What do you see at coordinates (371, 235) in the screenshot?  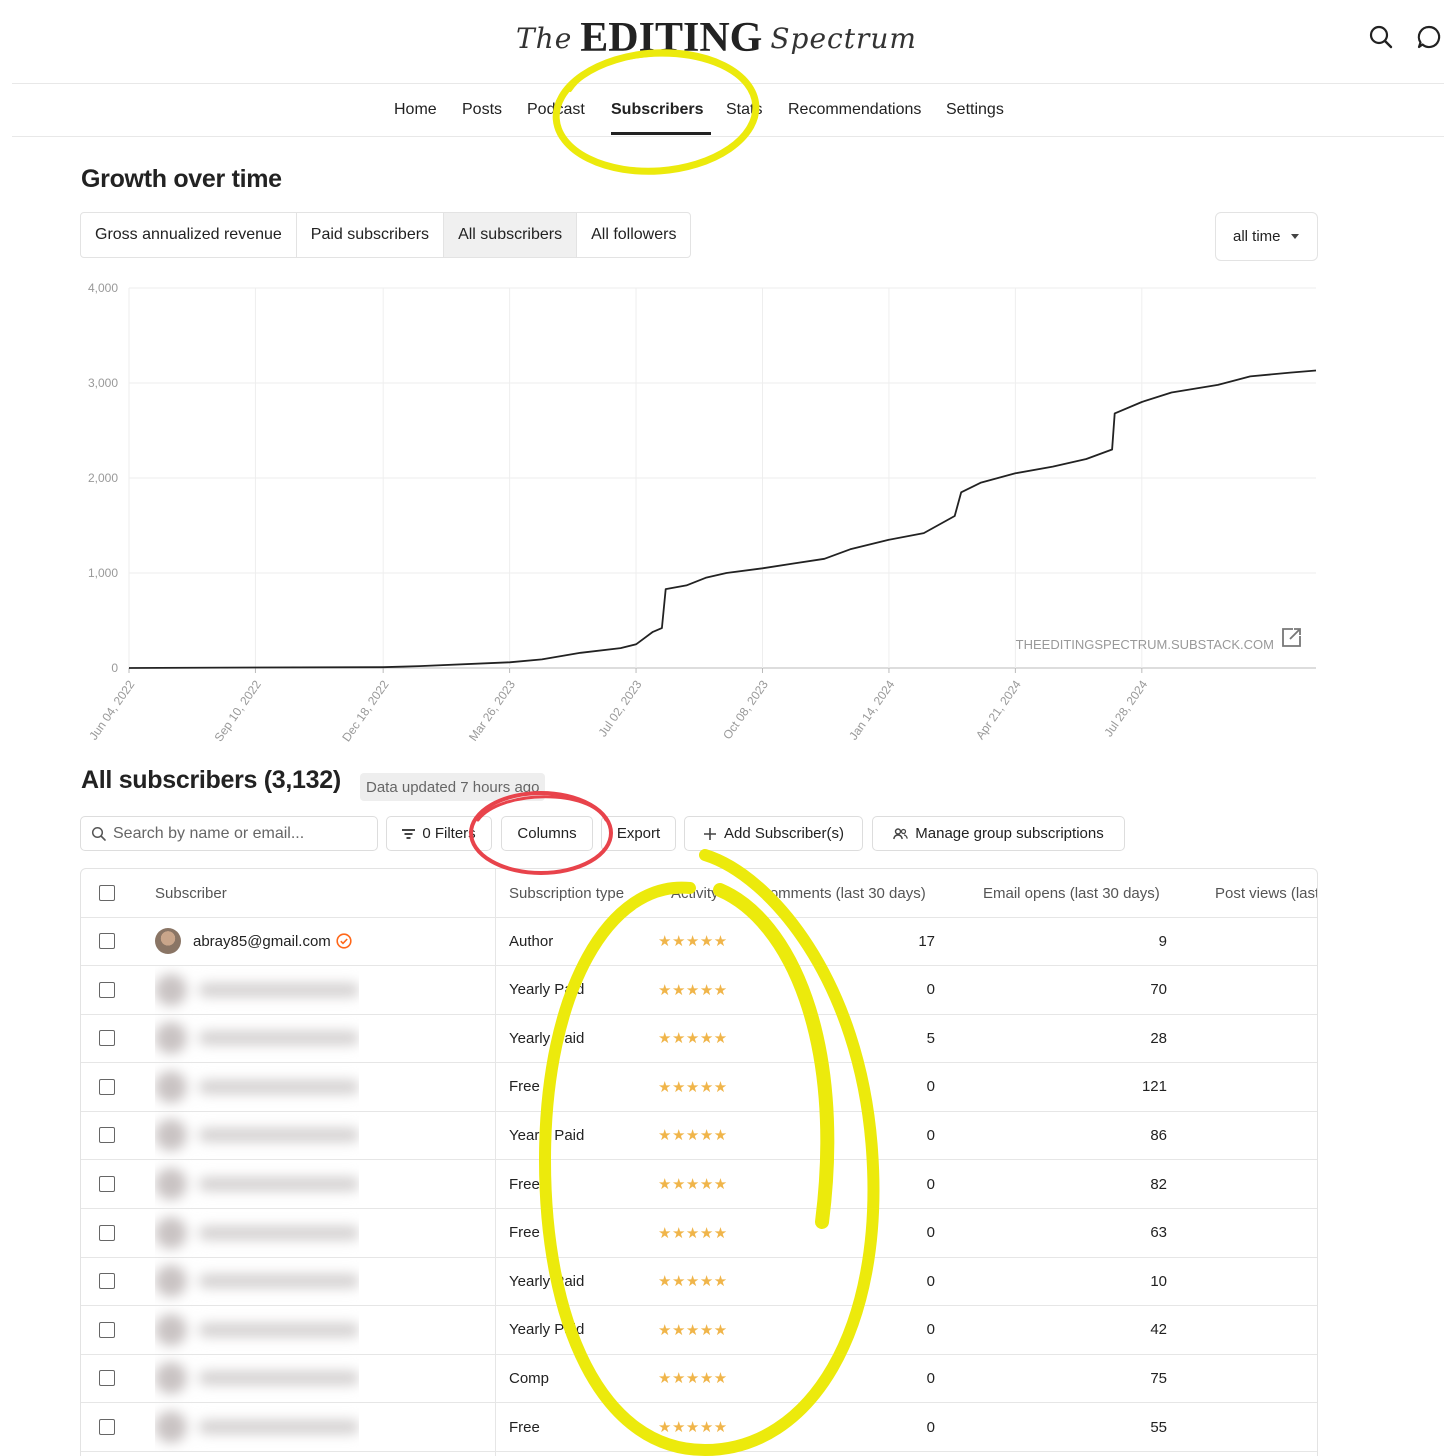 I see `tab-paid-subscribers: Paid subscribers` at bounding box center [371, 235].